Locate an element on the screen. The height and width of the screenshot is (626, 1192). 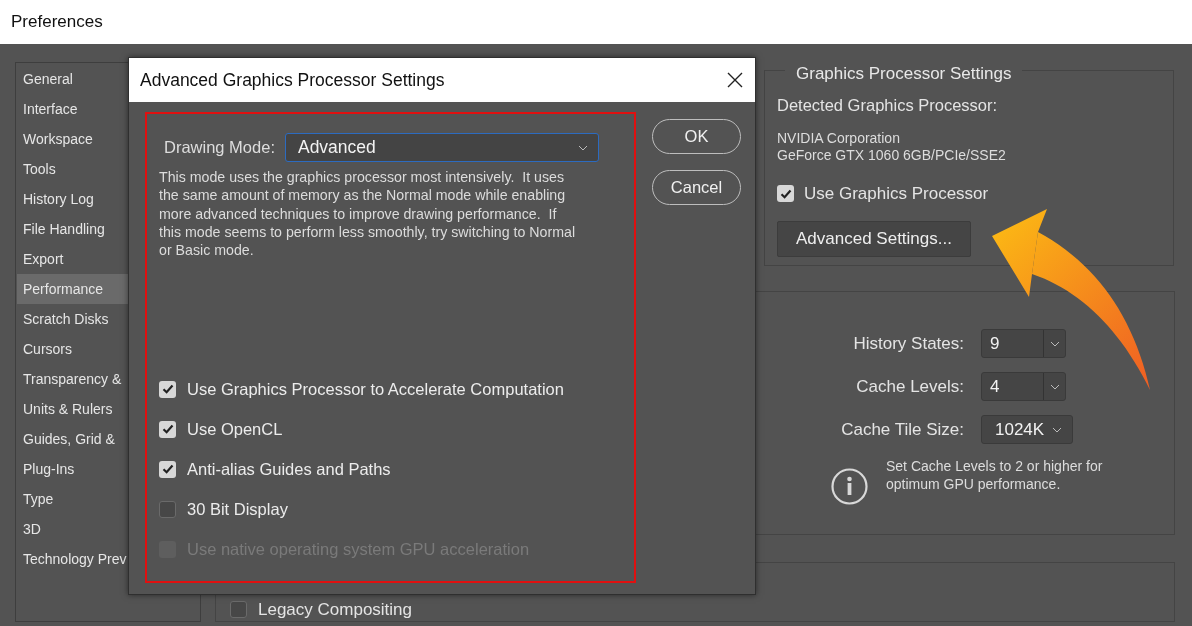
sidebar-item: Performance is located at coordinates (72, 289).